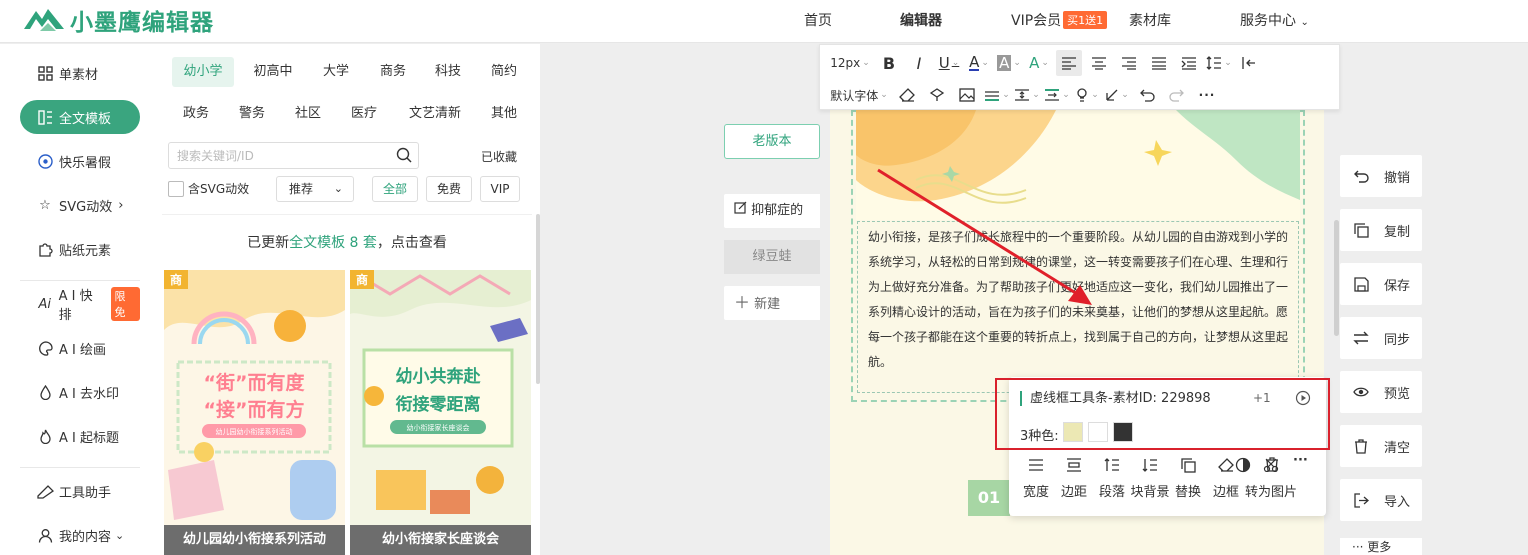  I want to click on sort-select: 推荐 ⌄, so click(315, 189).